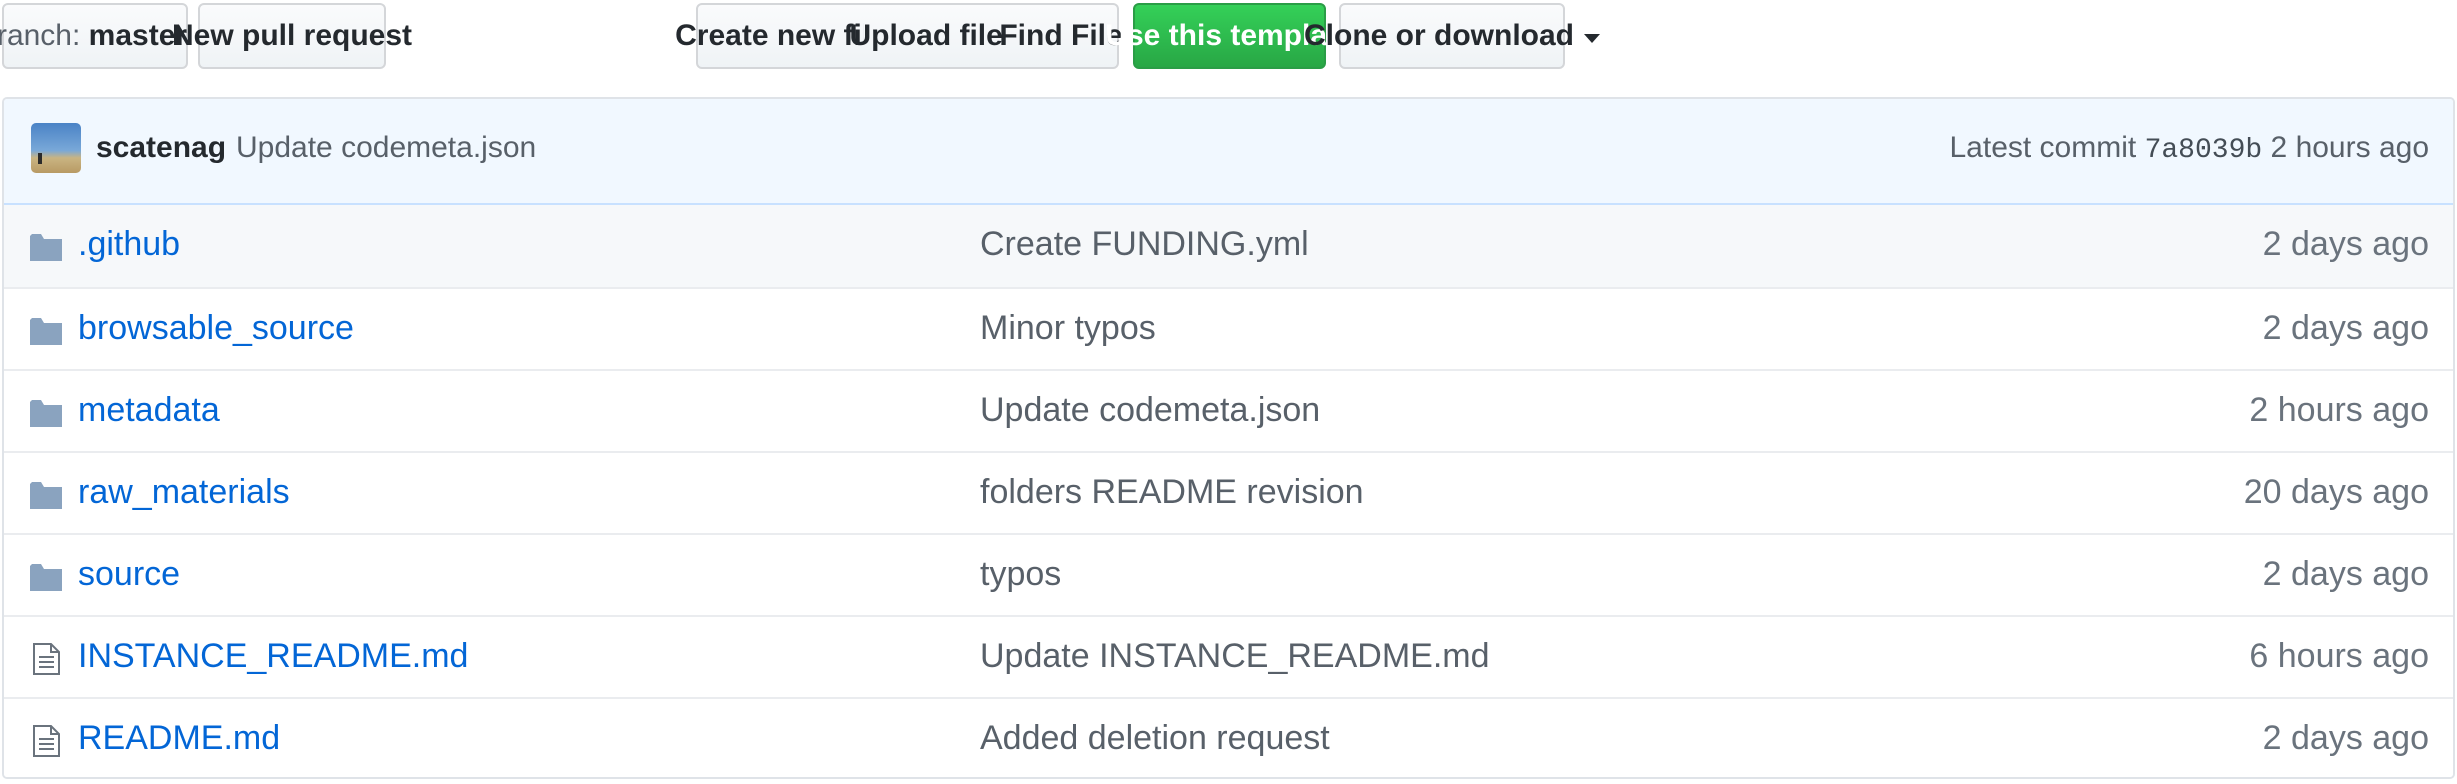 This screenshot has height=784, width=2457. I want to click on file-row: metadata Update codemeta.json 2 hours ago, so click(1228, 410).